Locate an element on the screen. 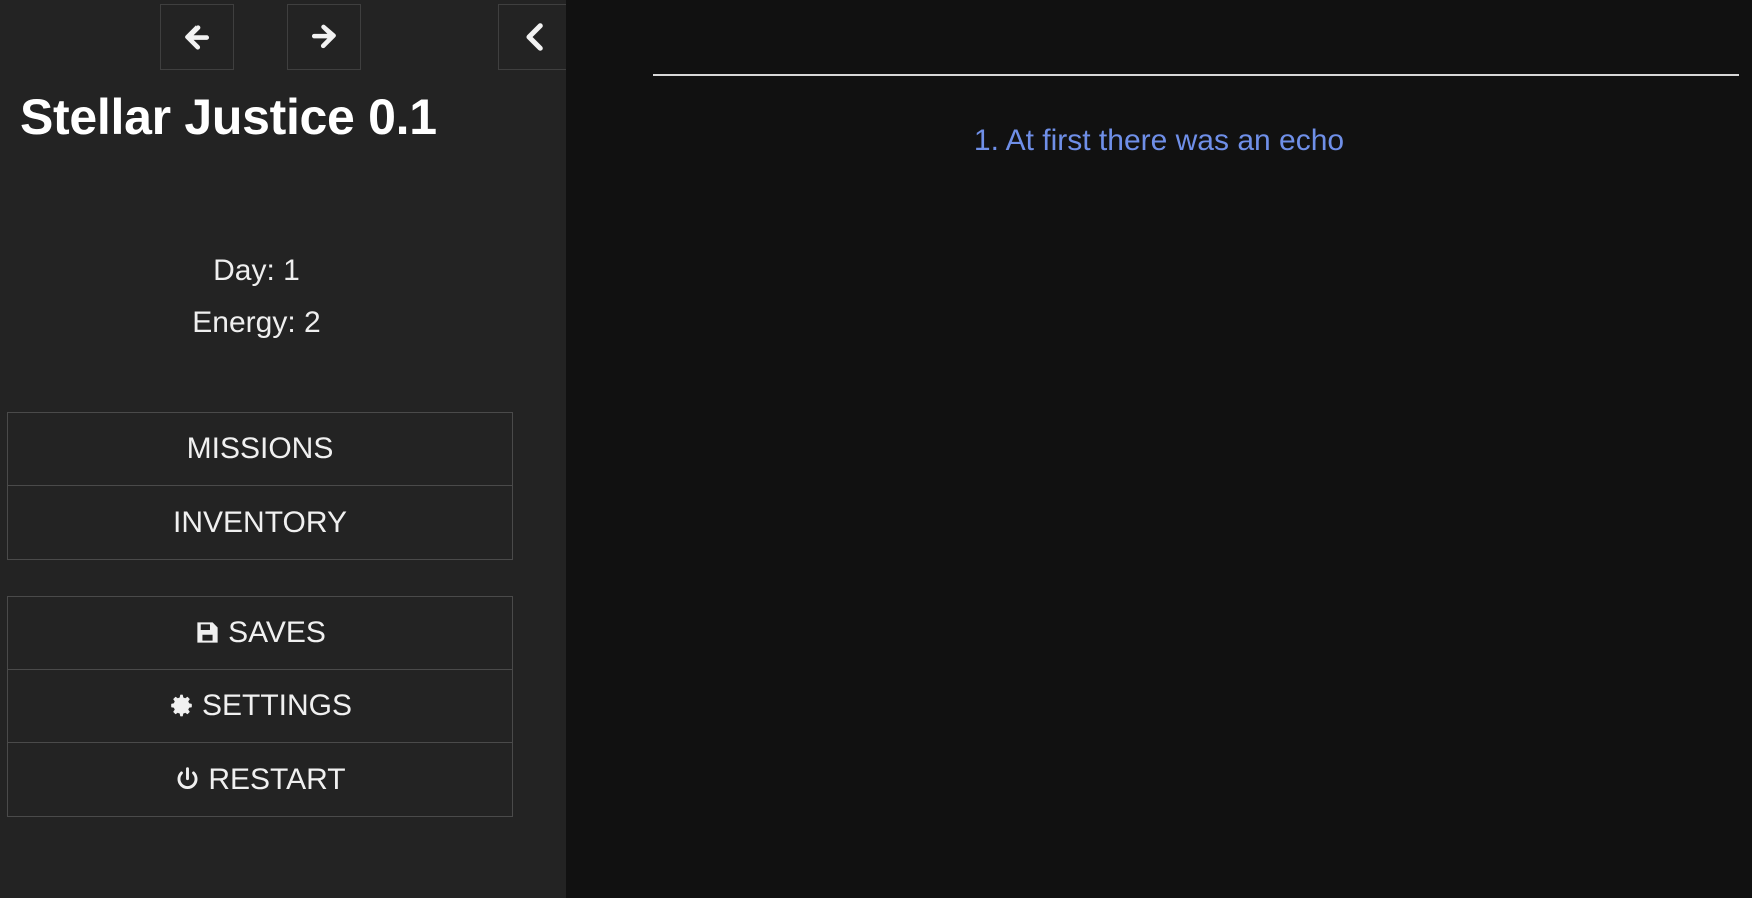  passage-body: 1. At first there was an echo is located at coordinates (1159, 141).